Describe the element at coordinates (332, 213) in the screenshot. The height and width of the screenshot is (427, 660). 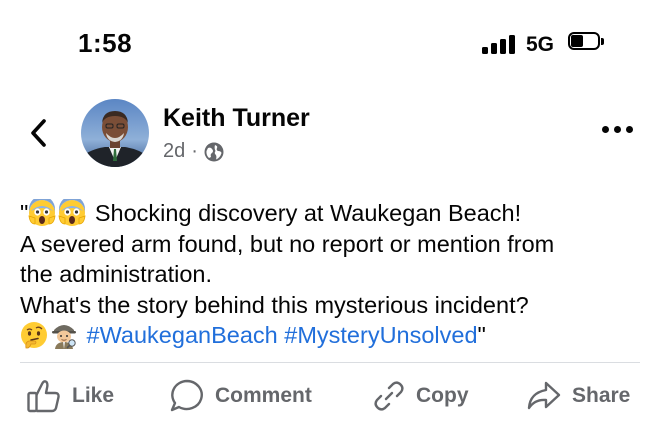
I see `post-line: " Shocking discovery at Waukegan Beach!` at that location.